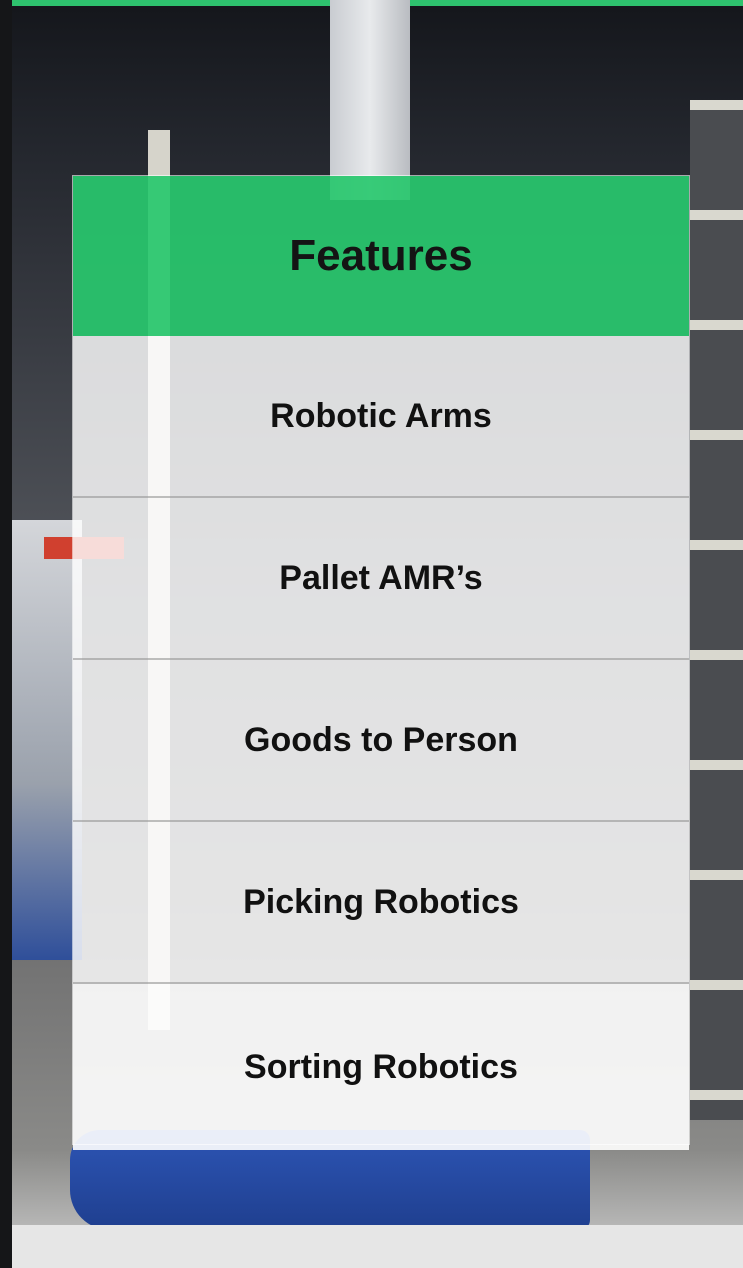 The width and height of the screenshot is (743, 1268). I want to click on feature-label: Picking Robotics, so click(381, 901).